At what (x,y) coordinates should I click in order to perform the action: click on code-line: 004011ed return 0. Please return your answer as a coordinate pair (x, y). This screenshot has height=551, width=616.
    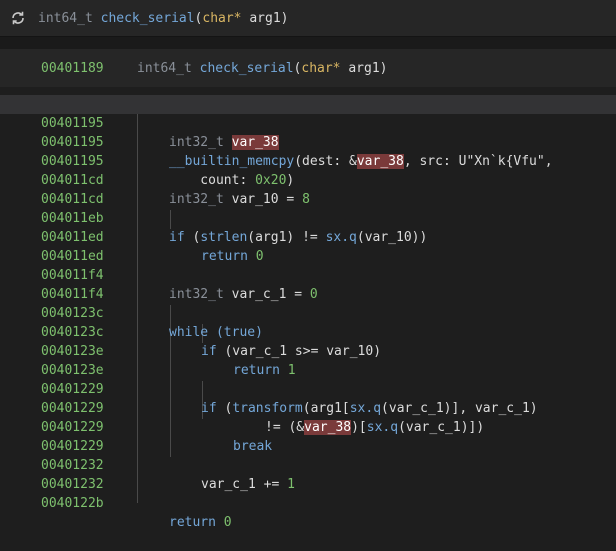
    Looking at the image, I should click on (308, 236).